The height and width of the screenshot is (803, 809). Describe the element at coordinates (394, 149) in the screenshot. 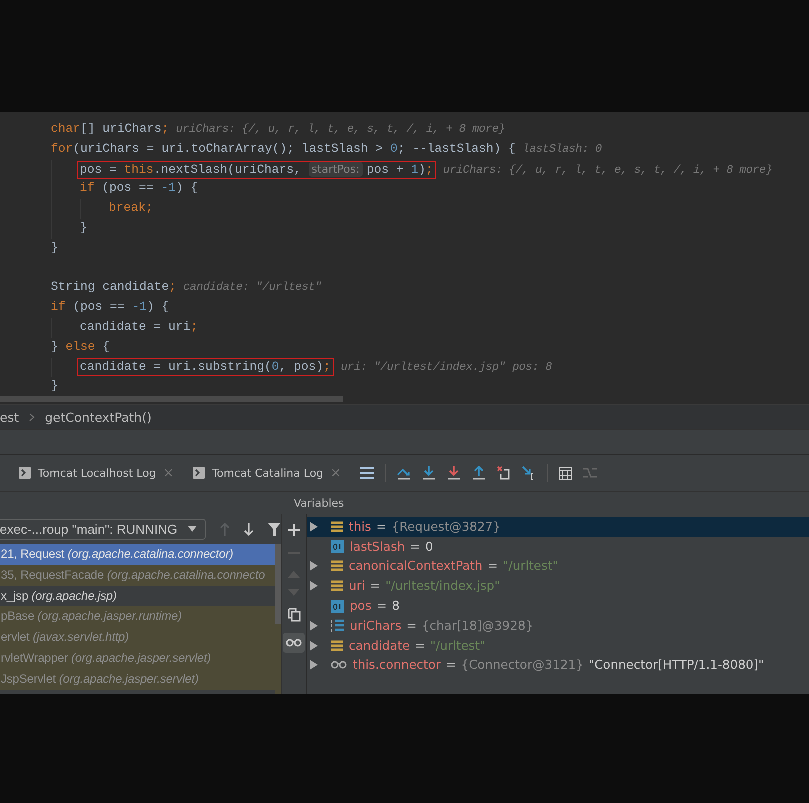

I see `code-number: 0` at that location.